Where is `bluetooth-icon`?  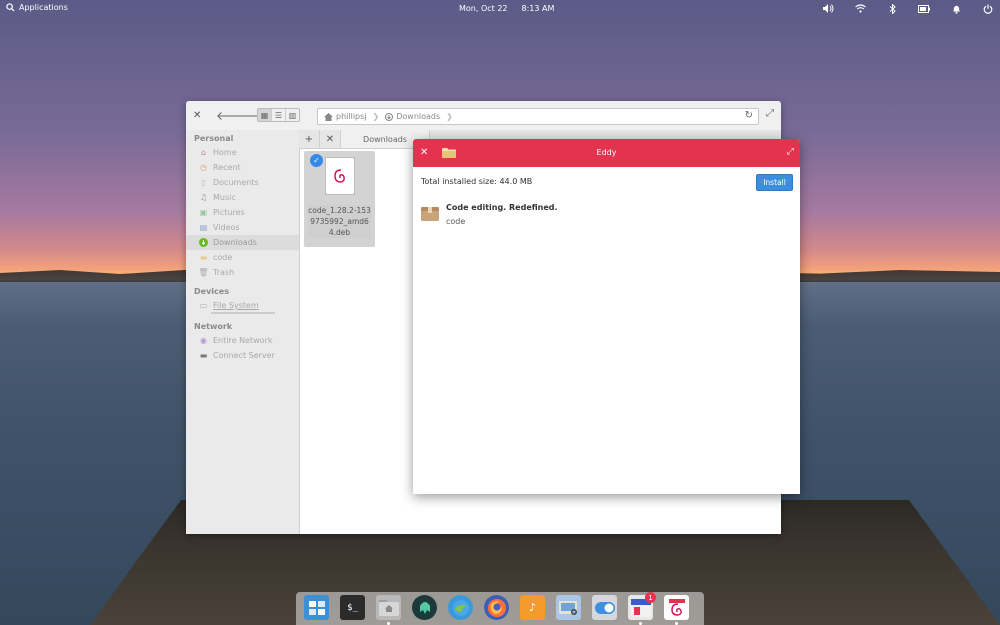 bluetooth-icon is located at coordinates (892, 8).